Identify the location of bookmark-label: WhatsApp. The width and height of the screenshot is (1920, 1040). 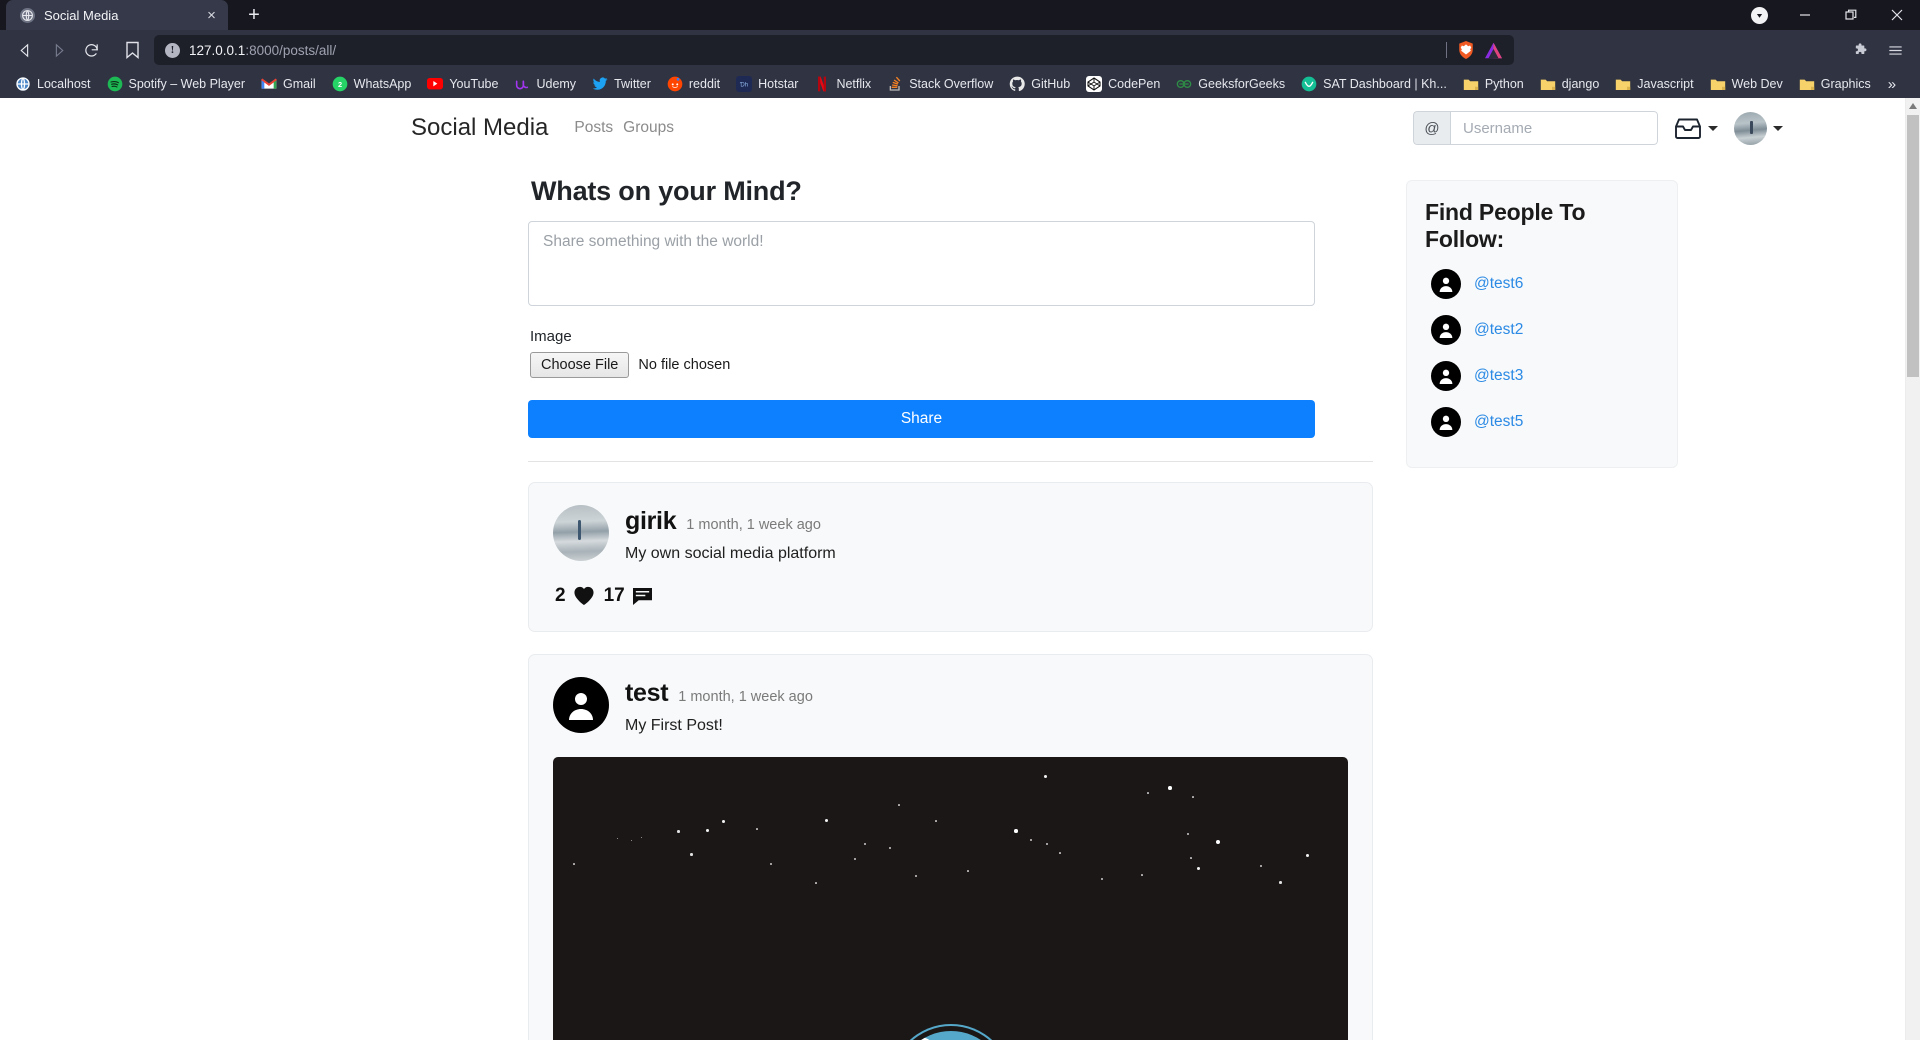
(382, 84).